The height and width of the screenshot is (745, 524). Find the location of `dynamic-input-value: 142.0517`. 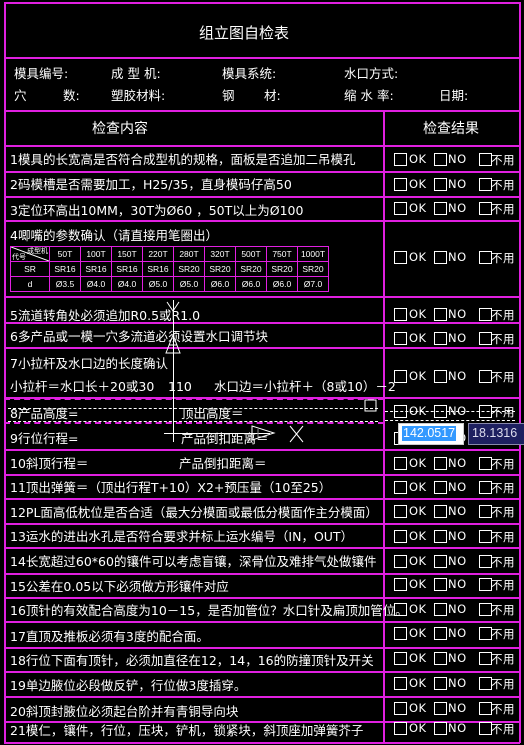

dynamic-input-value: 142.0517 is located at coordinates (429, 433).